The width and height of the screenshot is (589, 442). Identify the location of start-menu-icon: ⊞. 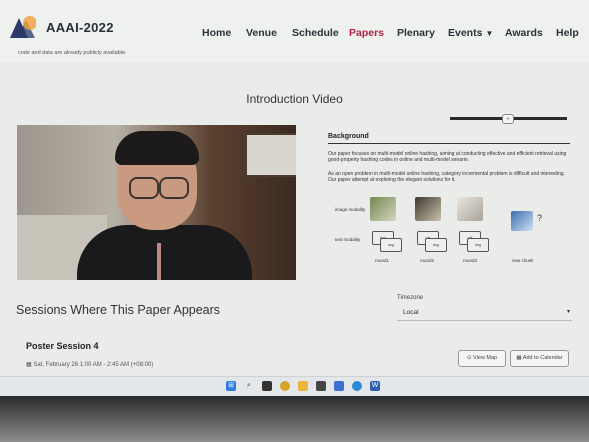
(231, 386).